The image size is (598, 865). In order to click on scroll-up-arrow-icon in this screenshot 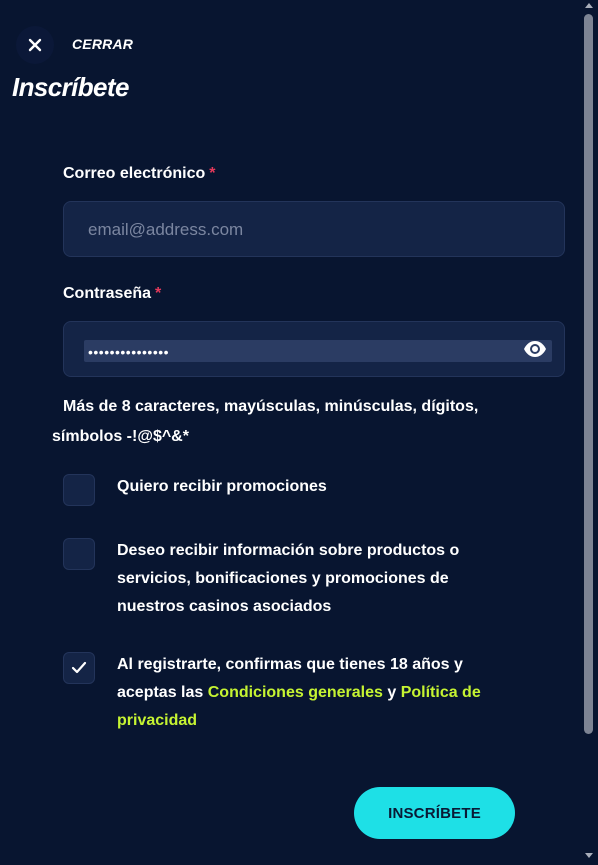, I will do `click(589, 5)`.